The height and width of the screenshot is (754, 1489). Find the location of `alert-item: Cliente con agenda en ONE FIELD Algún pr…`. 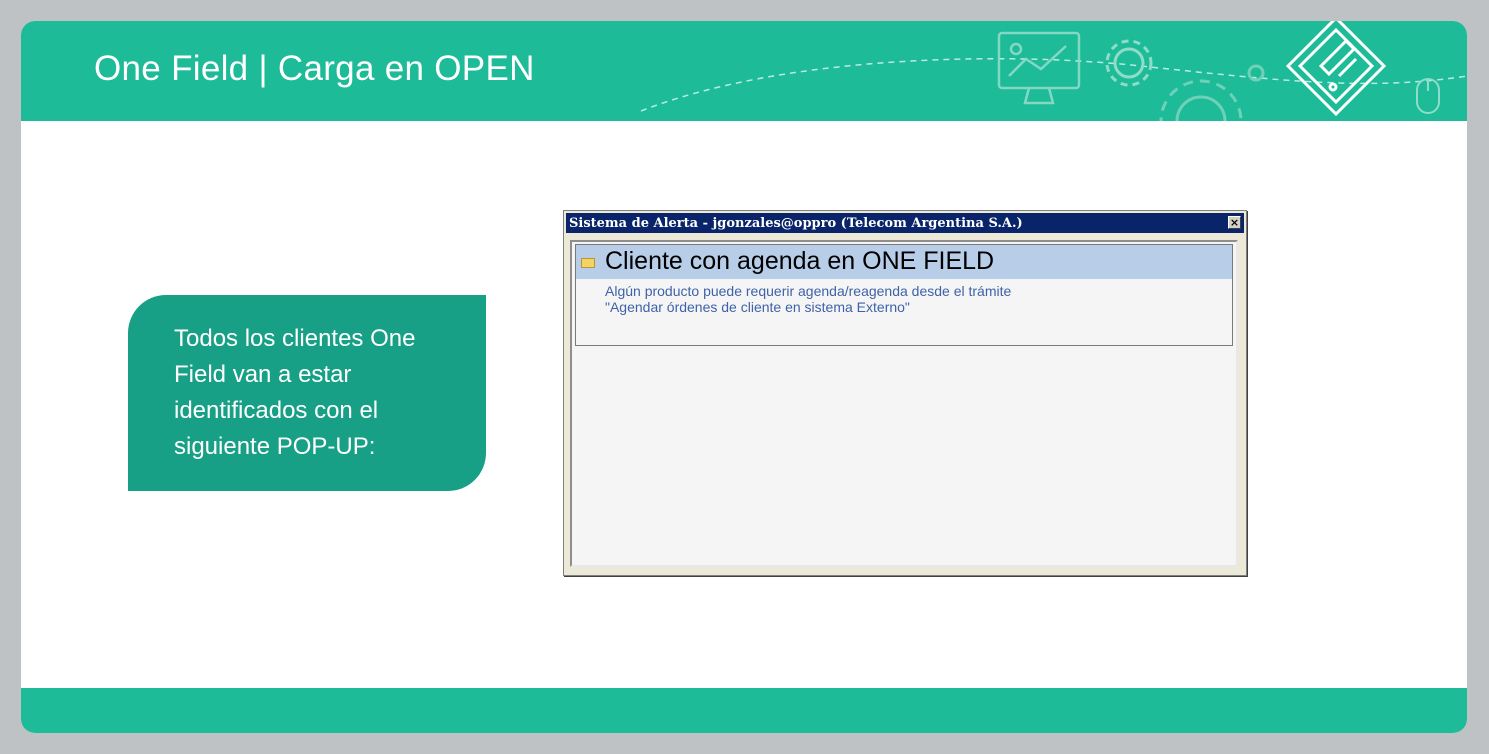

alert-item: Cliente con agenda en ONE FIELD Algún pr… is located at coordinates (904, 295).